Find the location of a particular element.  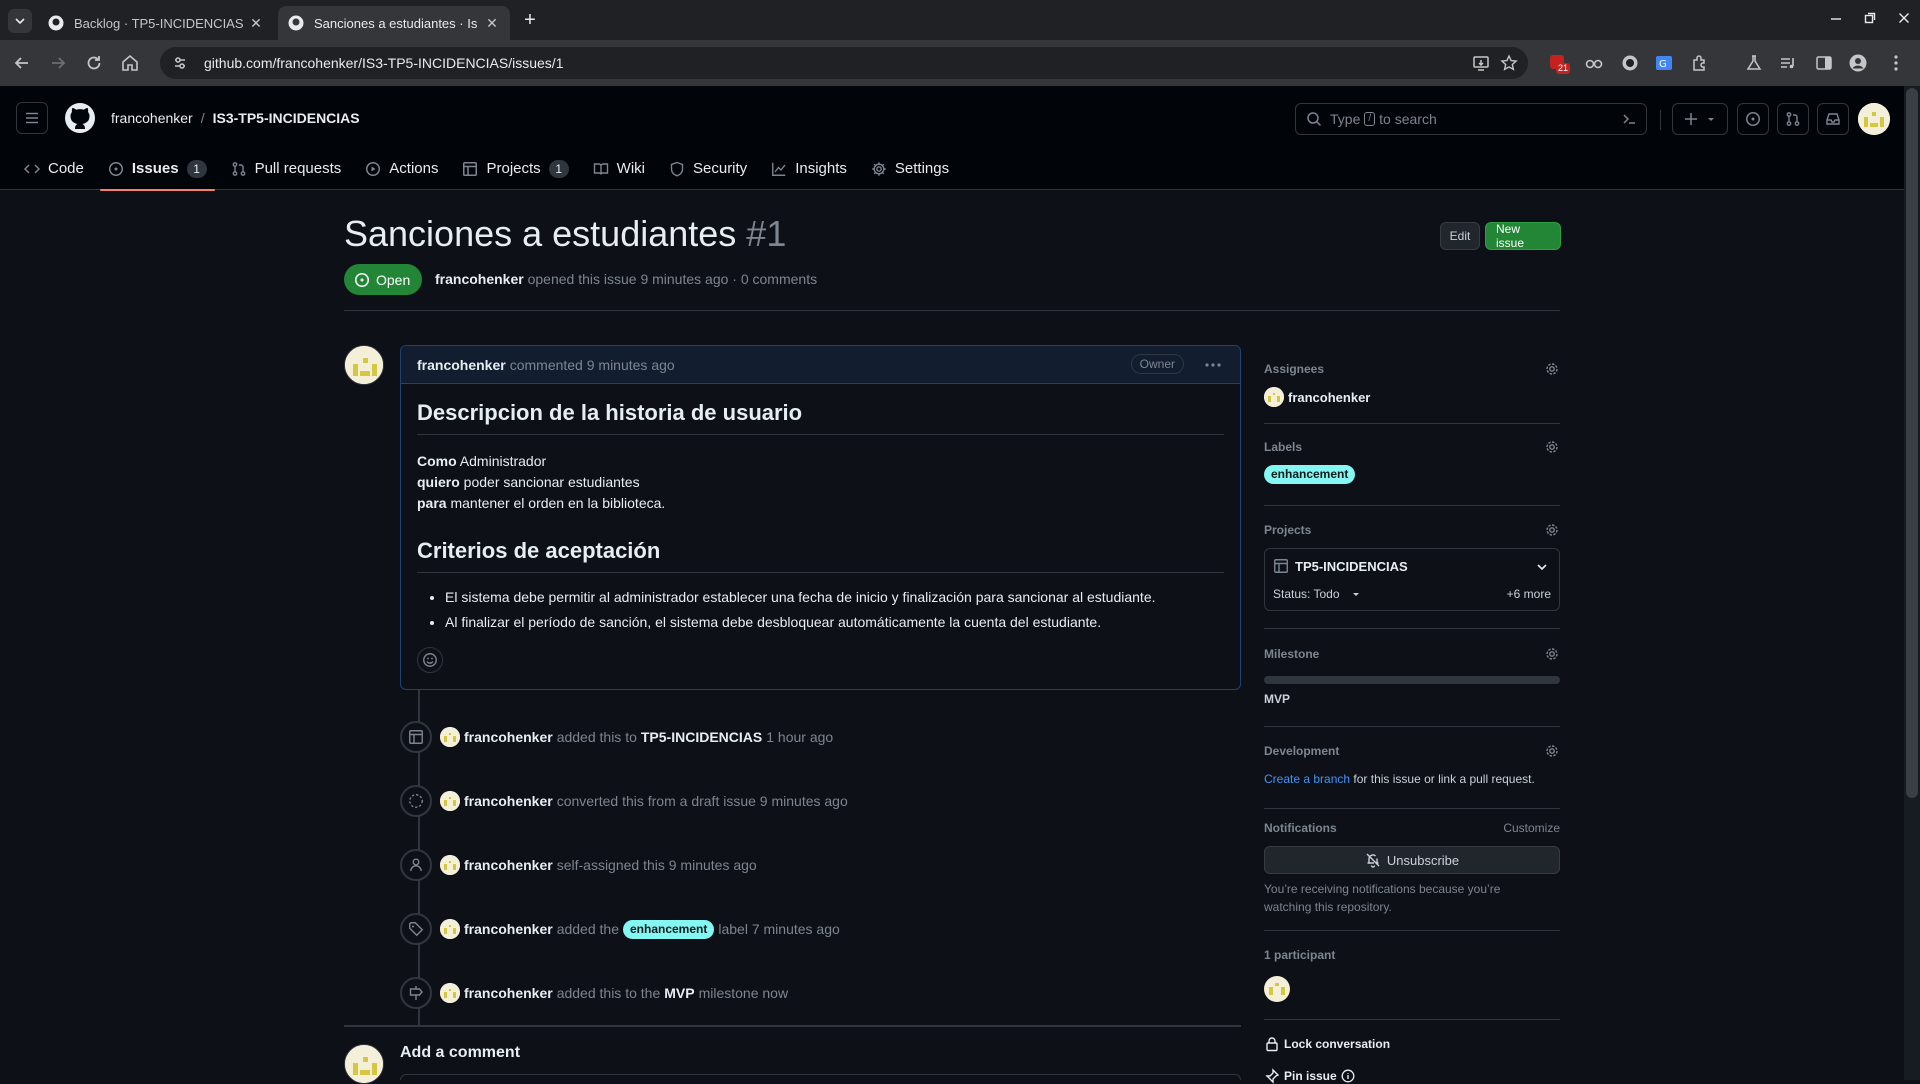

minimize-icon is located at coordinates (1836, 18).